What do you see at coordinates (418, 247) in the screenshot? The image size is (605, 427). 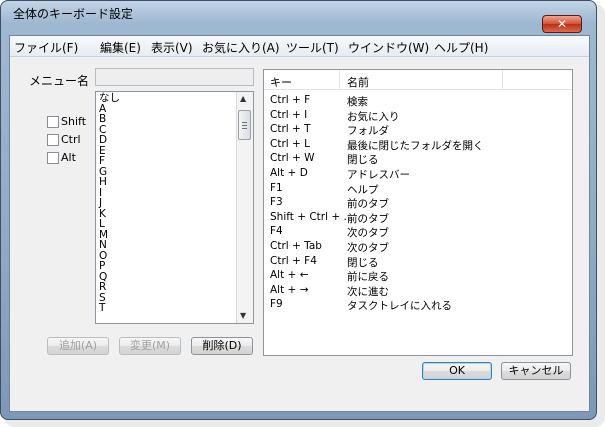 I see `table-row: Ctrl + Tab 次のタブ` at bounding box center [418, 247].